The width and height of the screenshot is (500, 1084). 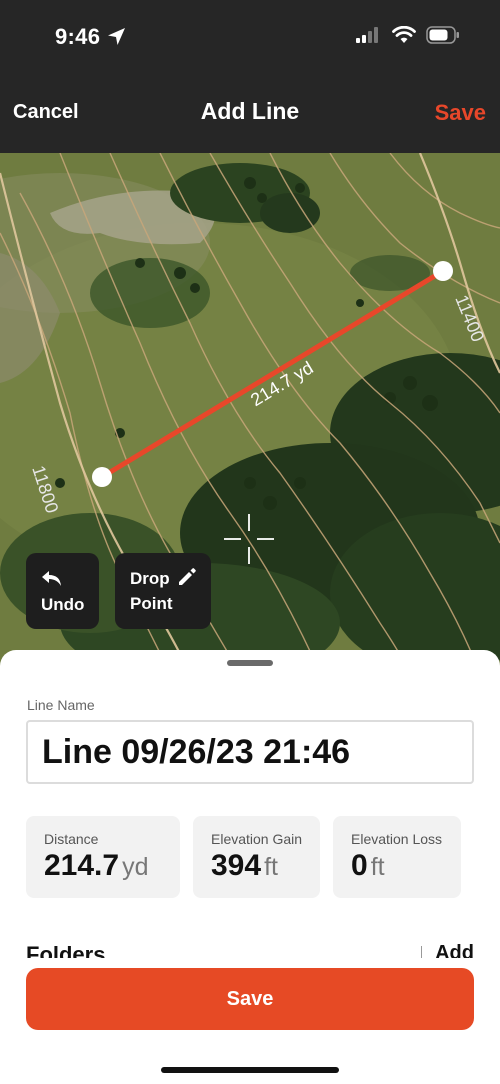 What do you see at coordinates (250, 949) in the screenshot?
I see `folders-row: Folders Add` at bounding box center [250, 949].